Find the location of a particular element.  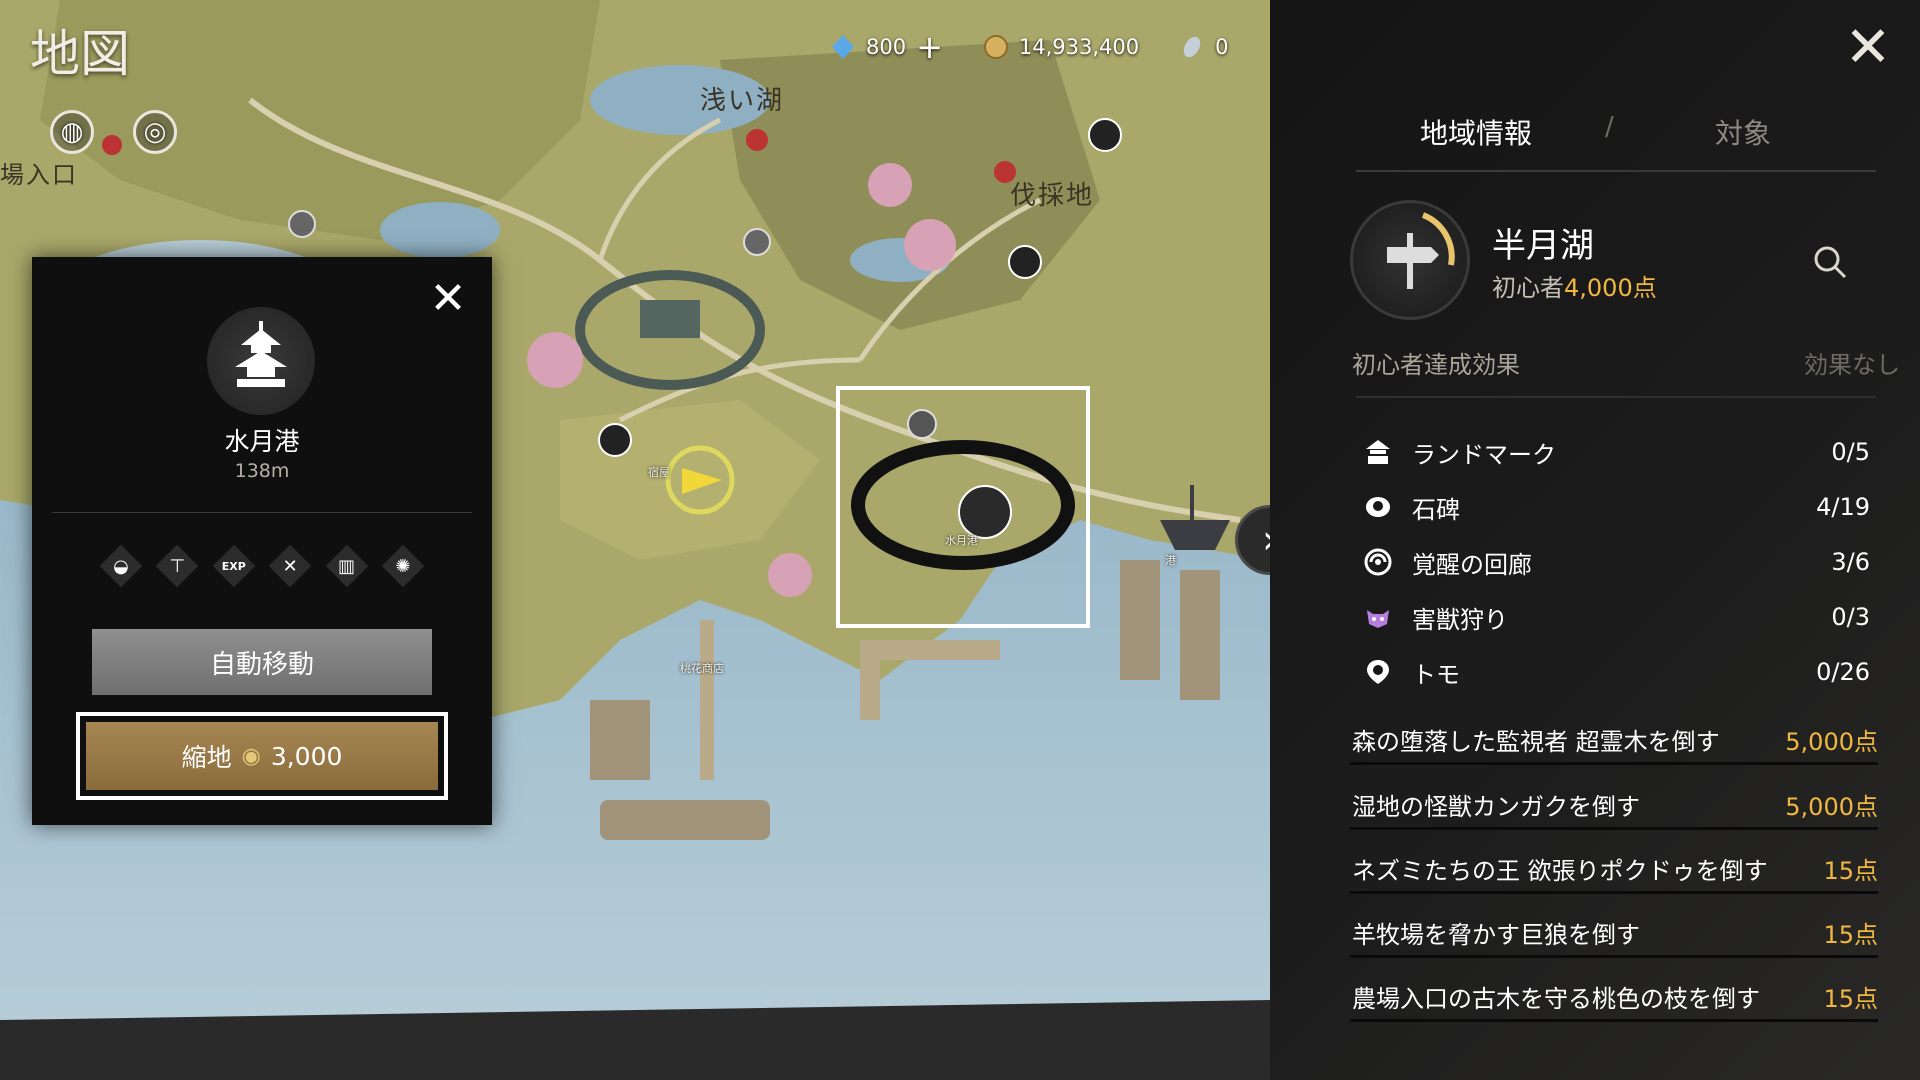

anvil-icon: ⊤ is located at coordinates (177, 566).